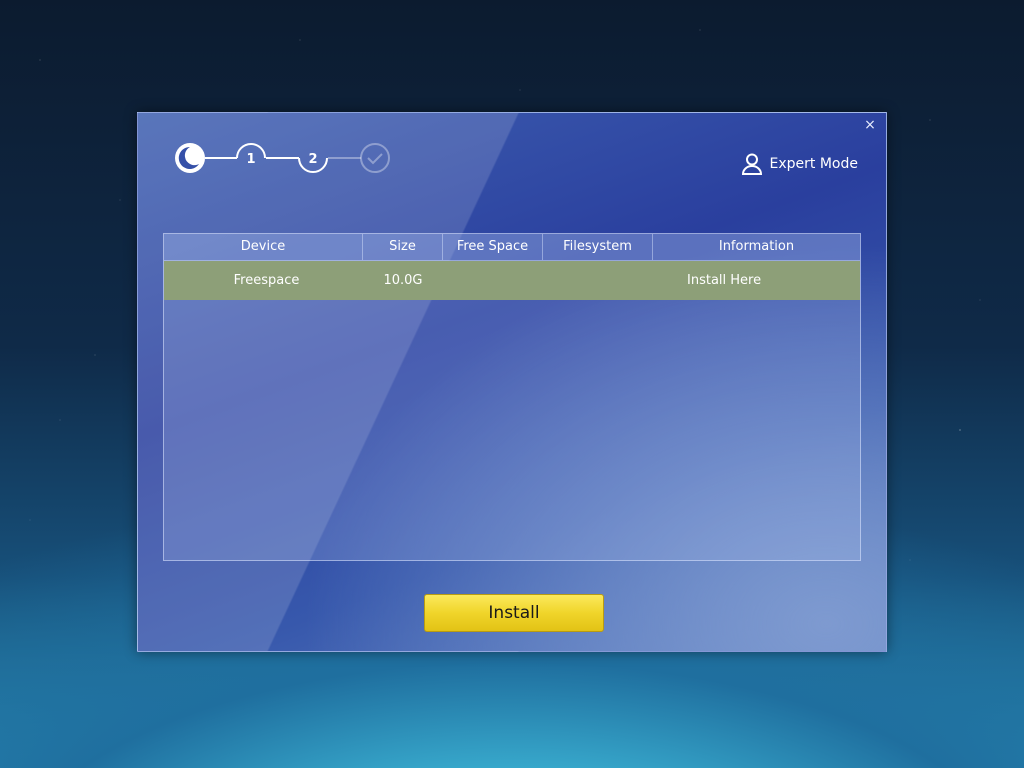 This screenshot has height=768, width=1024. Describe the element at coordinates (598, 280) in the screenshot. I see `cell-filesystem` at that location.